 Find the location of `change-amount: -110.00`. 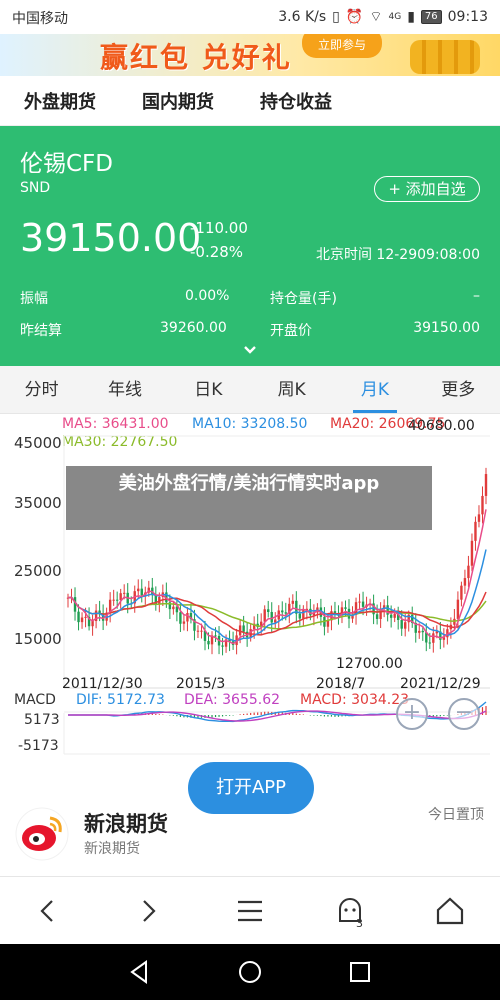

change-amount: -110.00 is located at coordinates (219, 228).